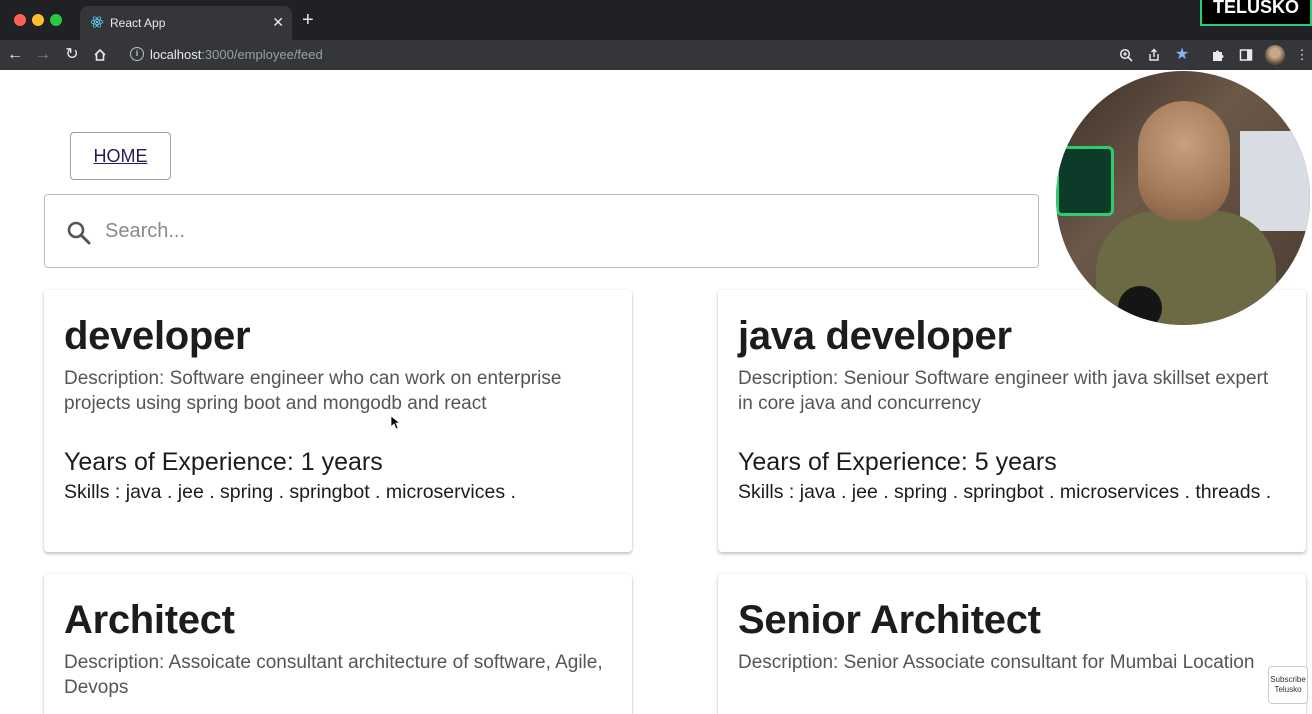 This screenshot has width=1312, height=714. What do you see at coordinates (149, 620) in the screenshot?
I see `job-title: Architect` at bounding box center [149, 620].